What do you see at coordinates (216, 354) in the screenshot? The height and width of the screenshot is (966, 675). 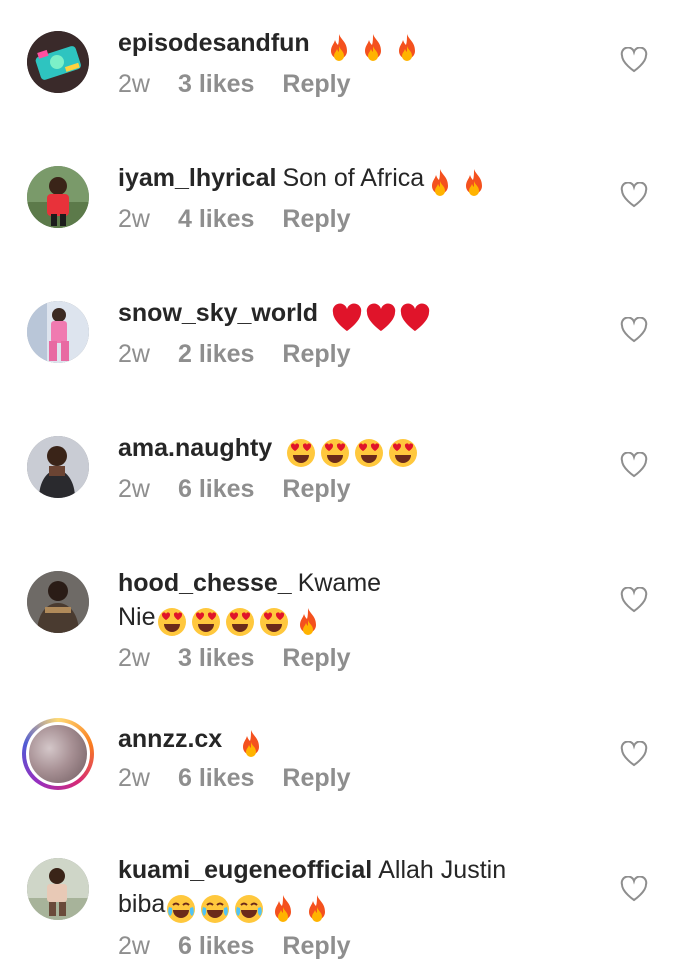 I see `comment-likes: 2 likes` at bounding box center [216, 354].